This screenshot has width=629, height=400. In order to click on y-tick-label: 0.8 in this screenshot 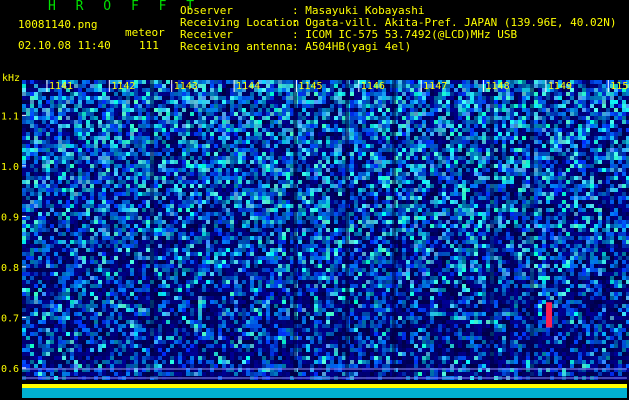, I will do `click(10, 268)`.